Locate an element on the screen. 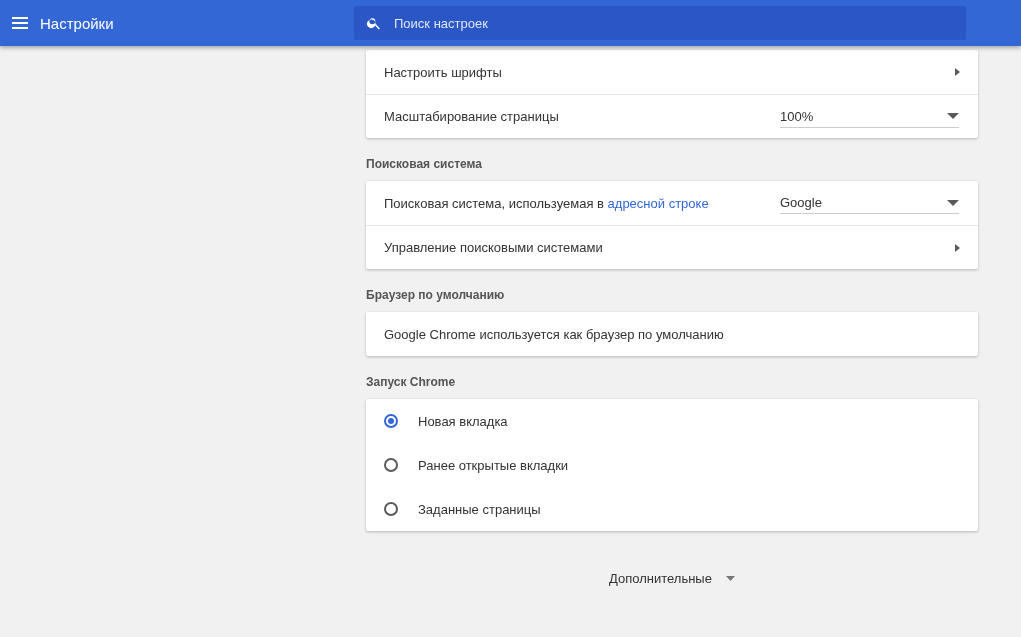 This screenshot has width=1021, height=637. address-bar-link: адресной строке is located at coordinates (658, 203).